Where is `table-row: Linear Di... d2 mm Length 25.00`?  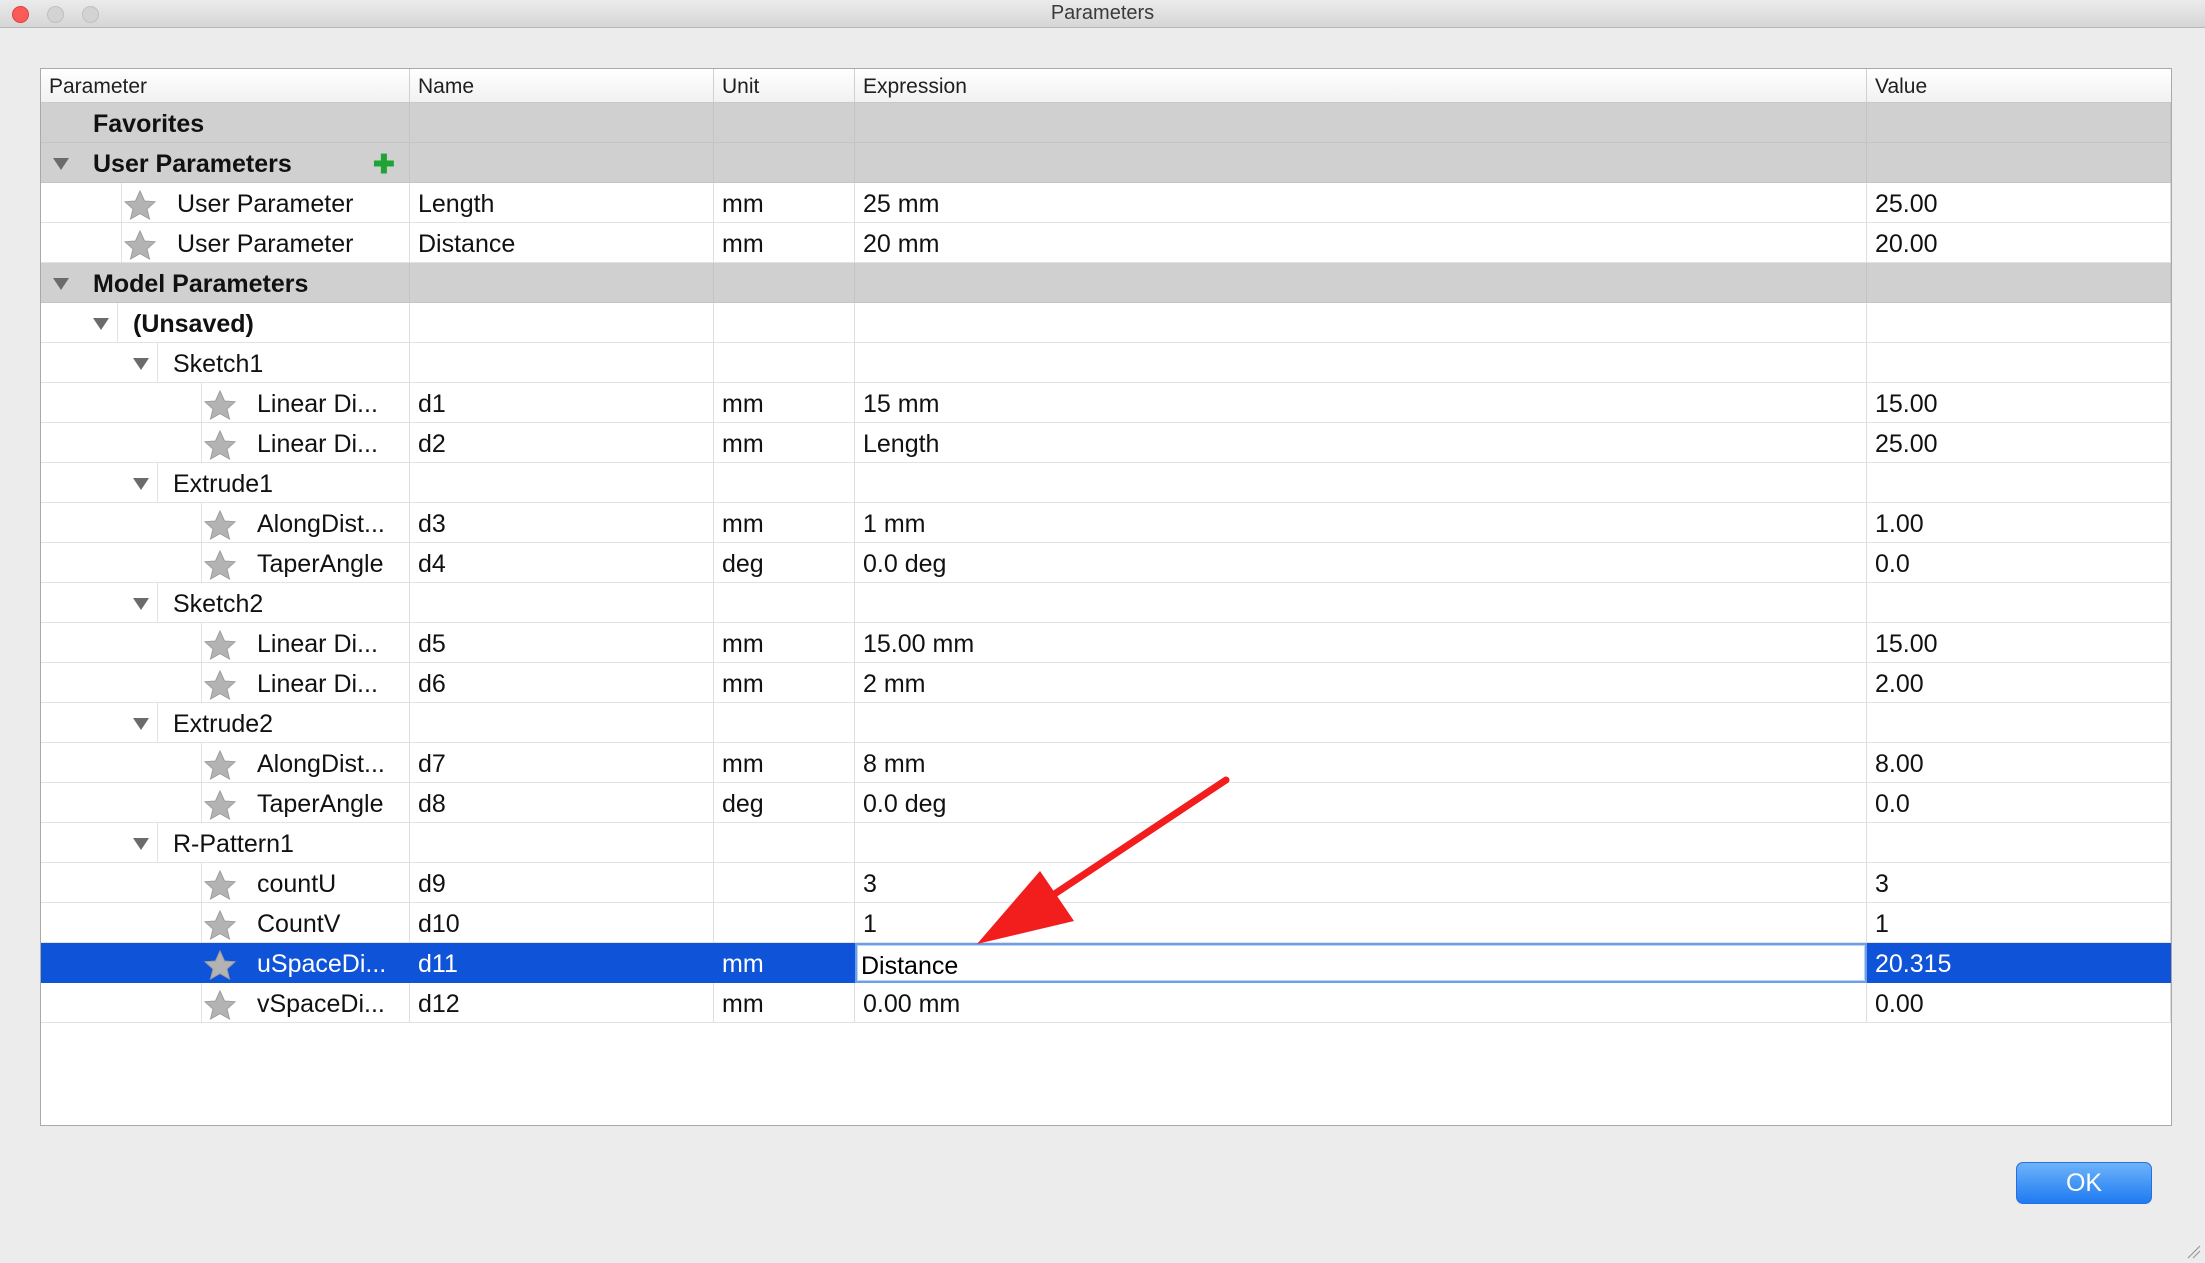 table-row: Linear Di... d2 mm Length 25.00 is located at coordinates (1106, 443).